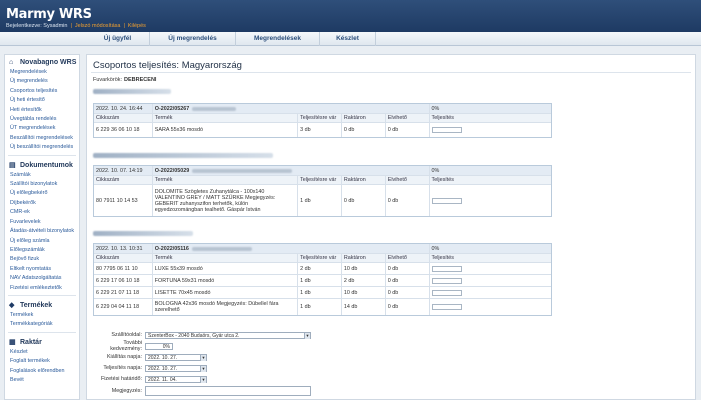 This screenshot has width=701, height=400. I want to click on order-code: O-2022/05267, so click(291, 108).